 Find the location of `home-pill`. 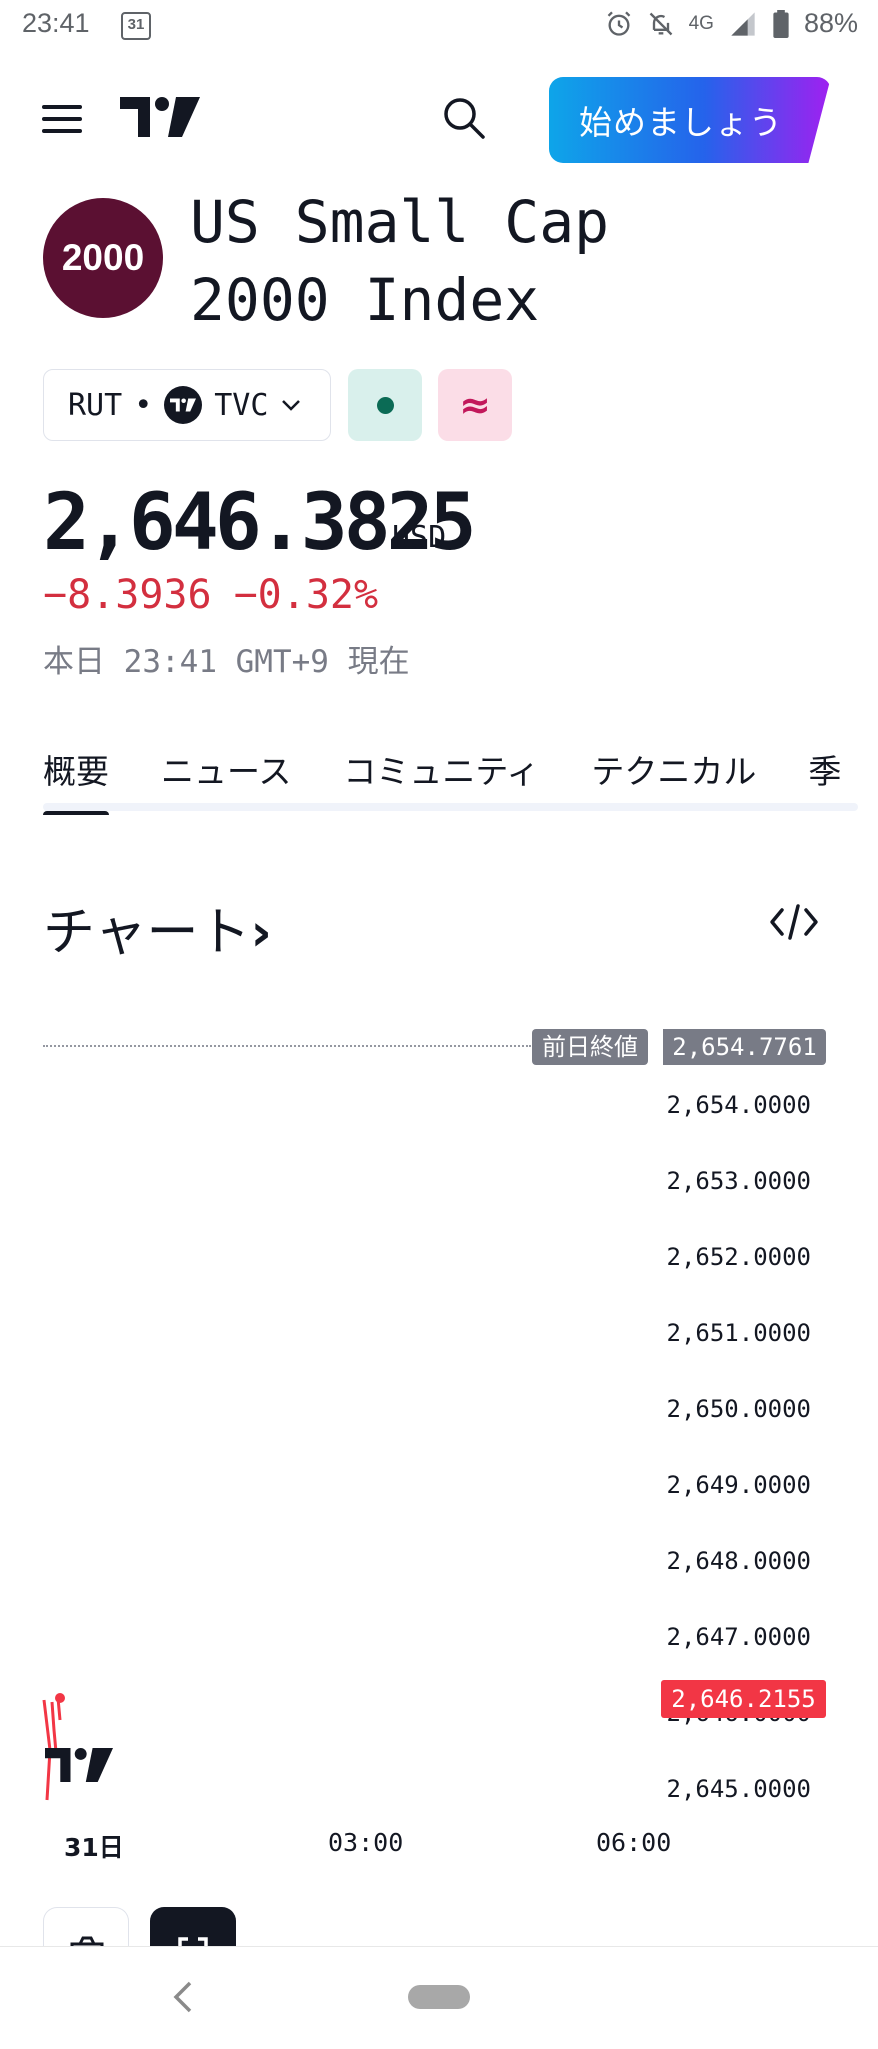

home-pill is located at coordinates (439, 1997).